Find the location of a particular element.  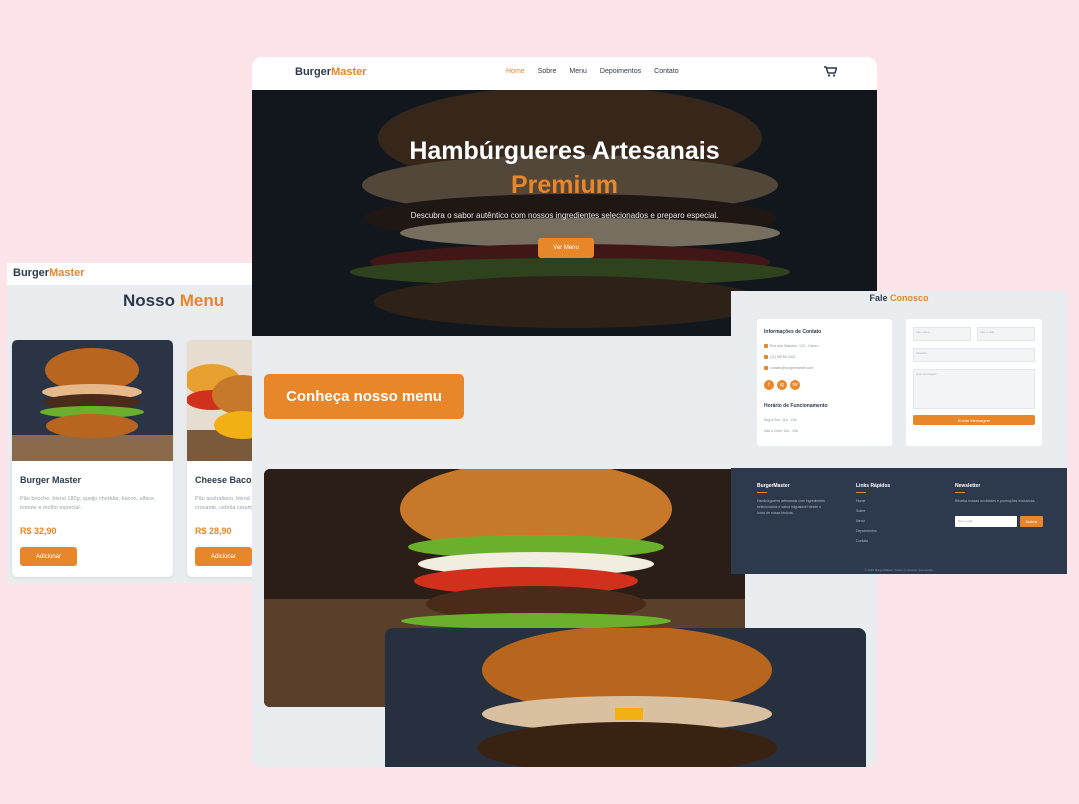

burger-photo-closeup is located at coordinates (625, 697).